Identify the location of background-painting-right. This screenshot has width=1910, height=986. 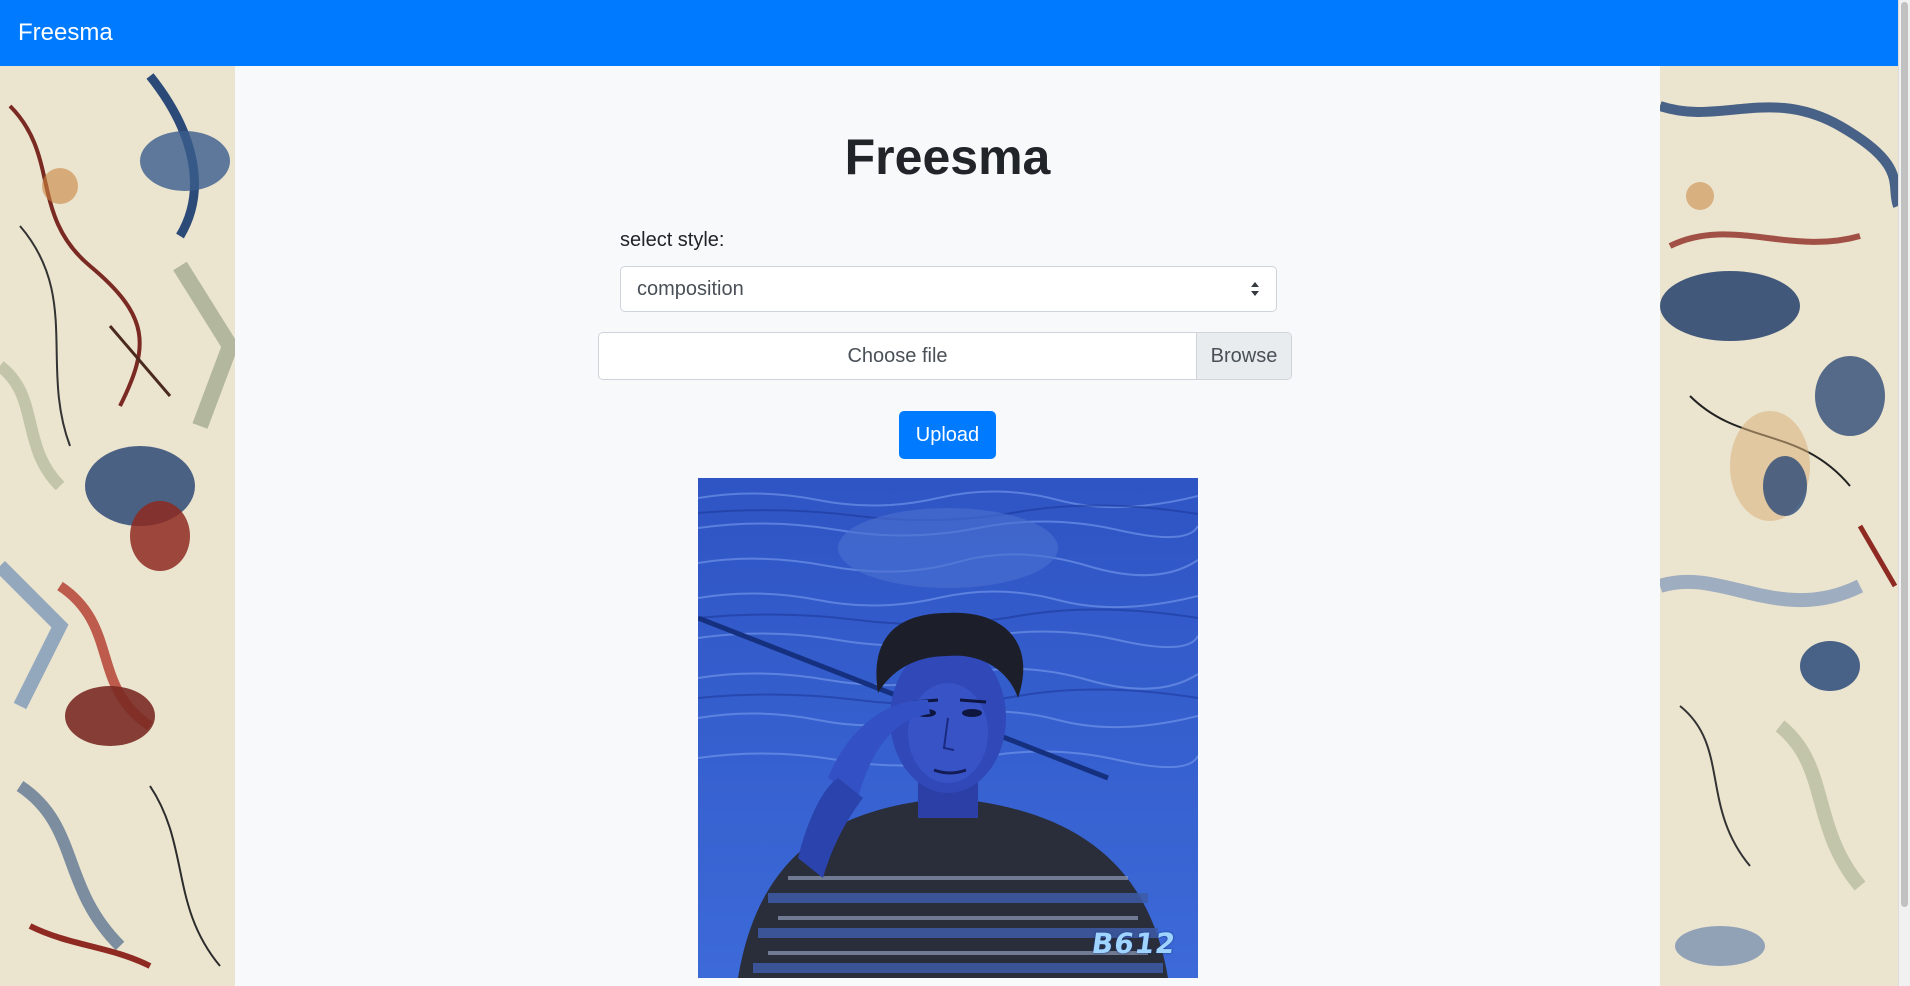
(1779, 526).